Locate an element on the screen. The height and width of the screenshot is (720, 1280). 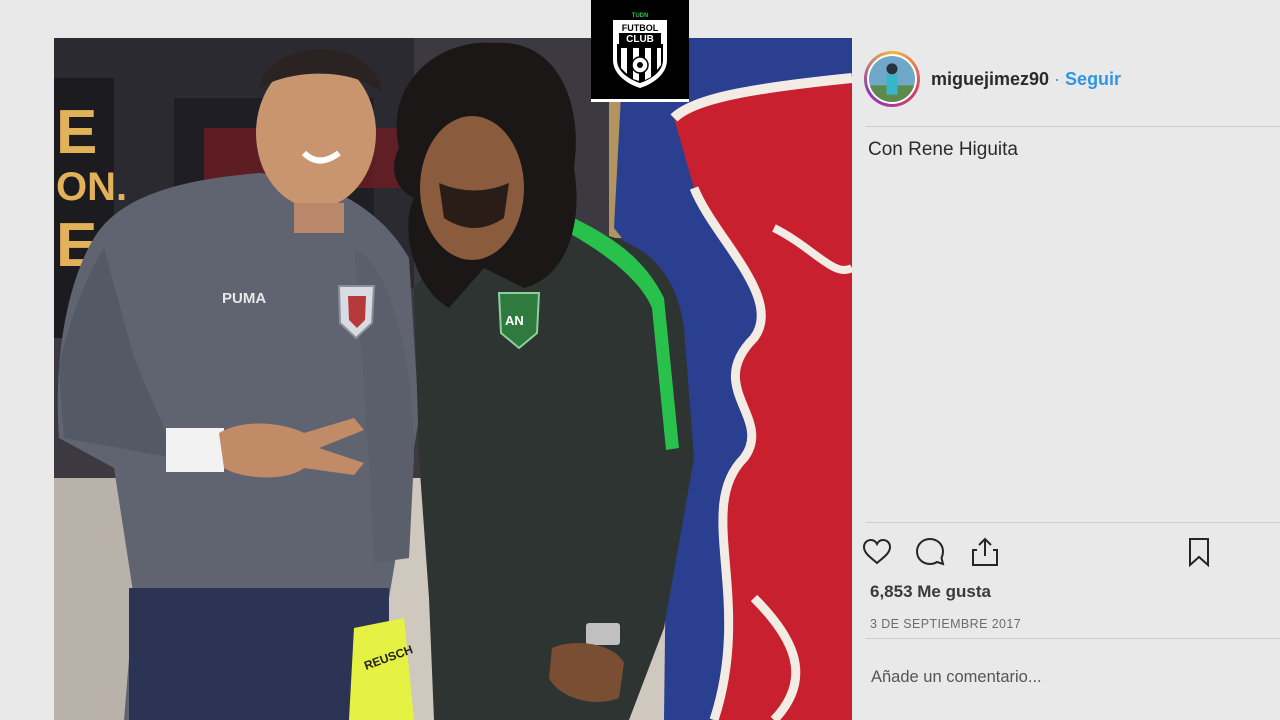
comment-button is located at coordinates (930, 552).